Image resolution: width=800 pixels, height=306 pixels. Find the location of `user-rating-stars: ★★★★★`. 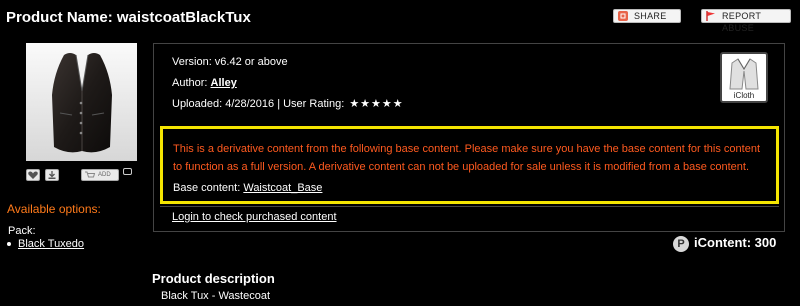

user-rating-stars: ★★★★★ is located at coordinates (376, 104).